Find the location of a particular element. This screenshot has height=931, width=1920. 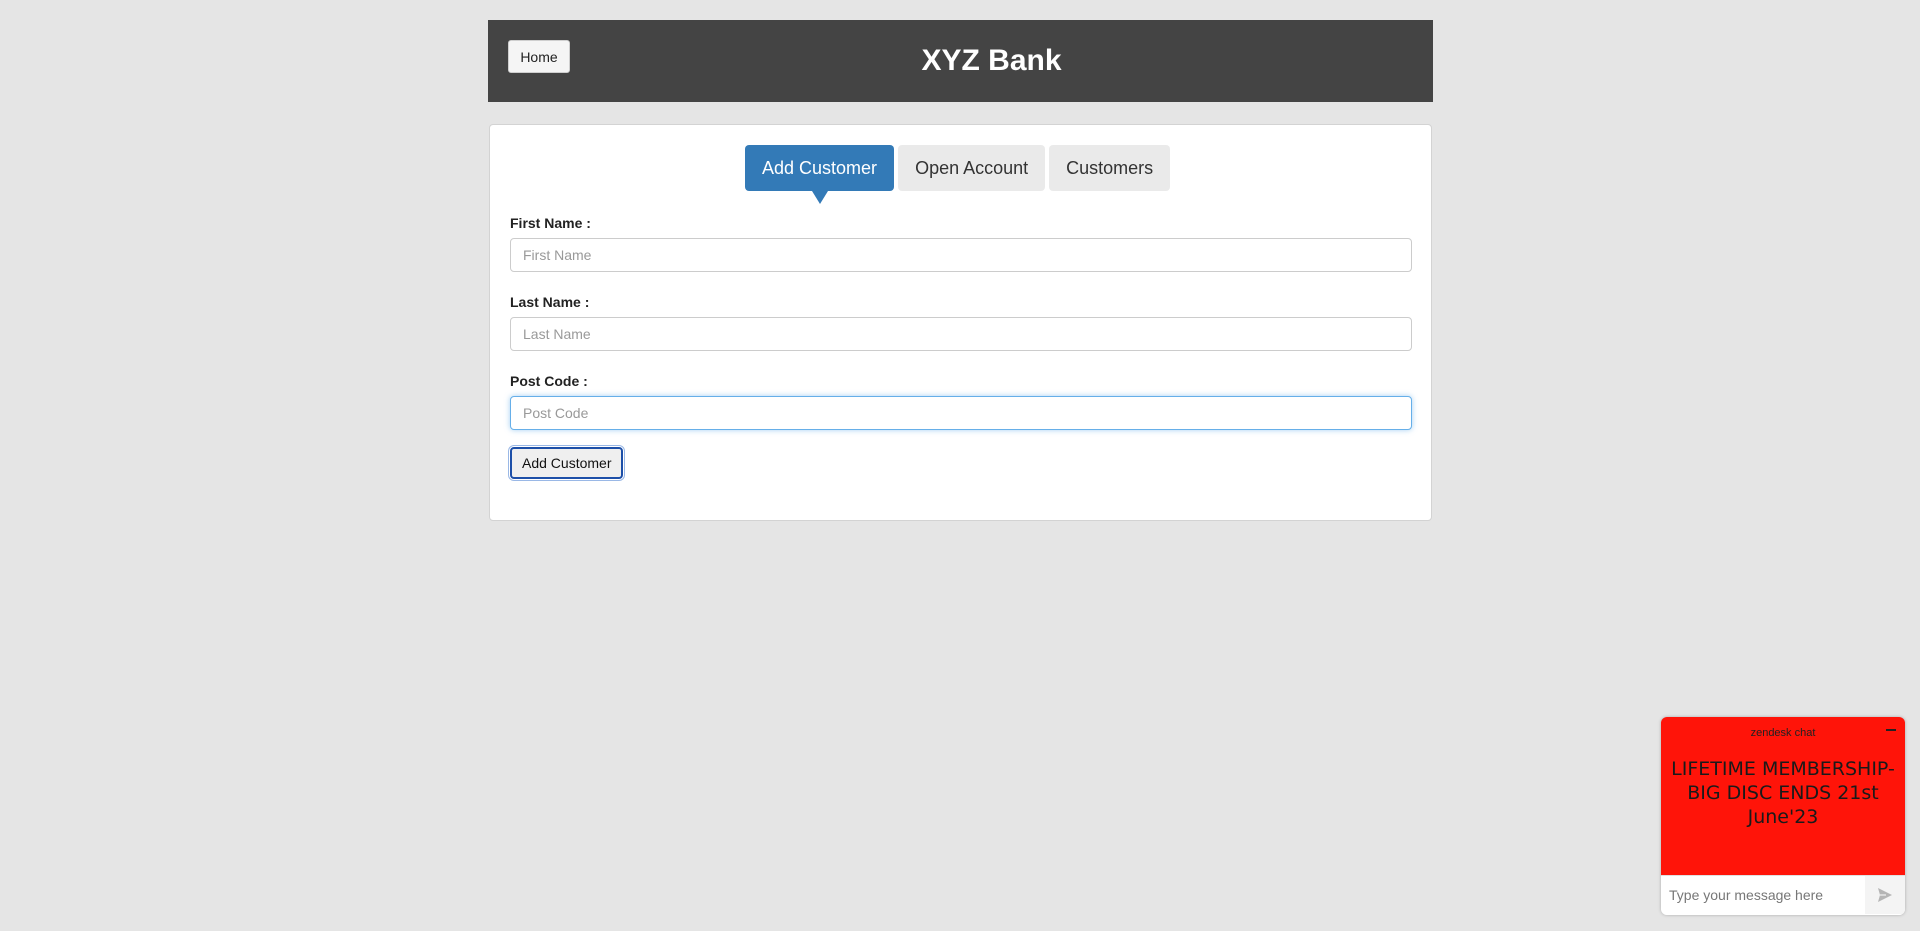

chat-brand-label: zendesk chat is located at coordinates (1783, 733).